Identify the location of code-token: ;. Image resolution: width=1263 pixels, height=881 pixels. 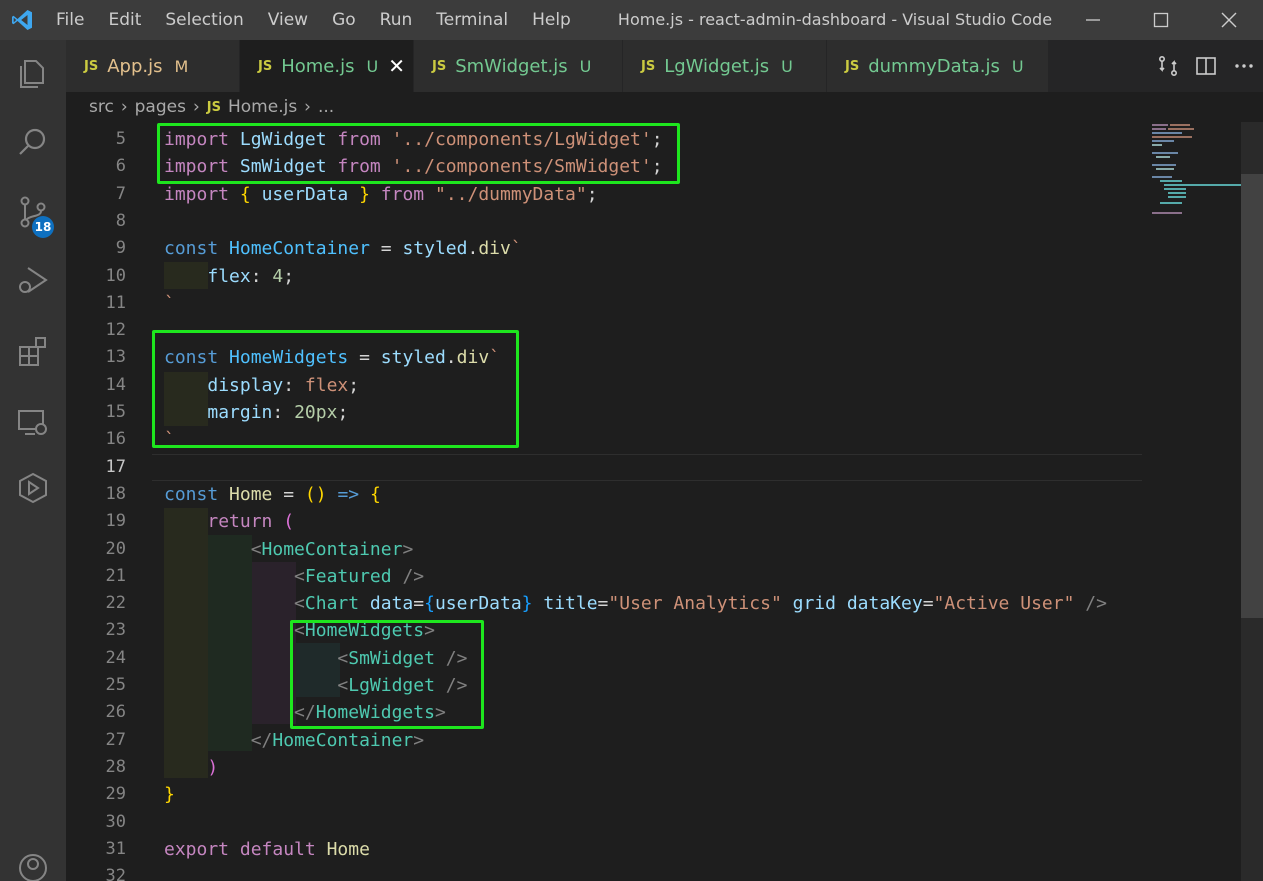
(289, 276).